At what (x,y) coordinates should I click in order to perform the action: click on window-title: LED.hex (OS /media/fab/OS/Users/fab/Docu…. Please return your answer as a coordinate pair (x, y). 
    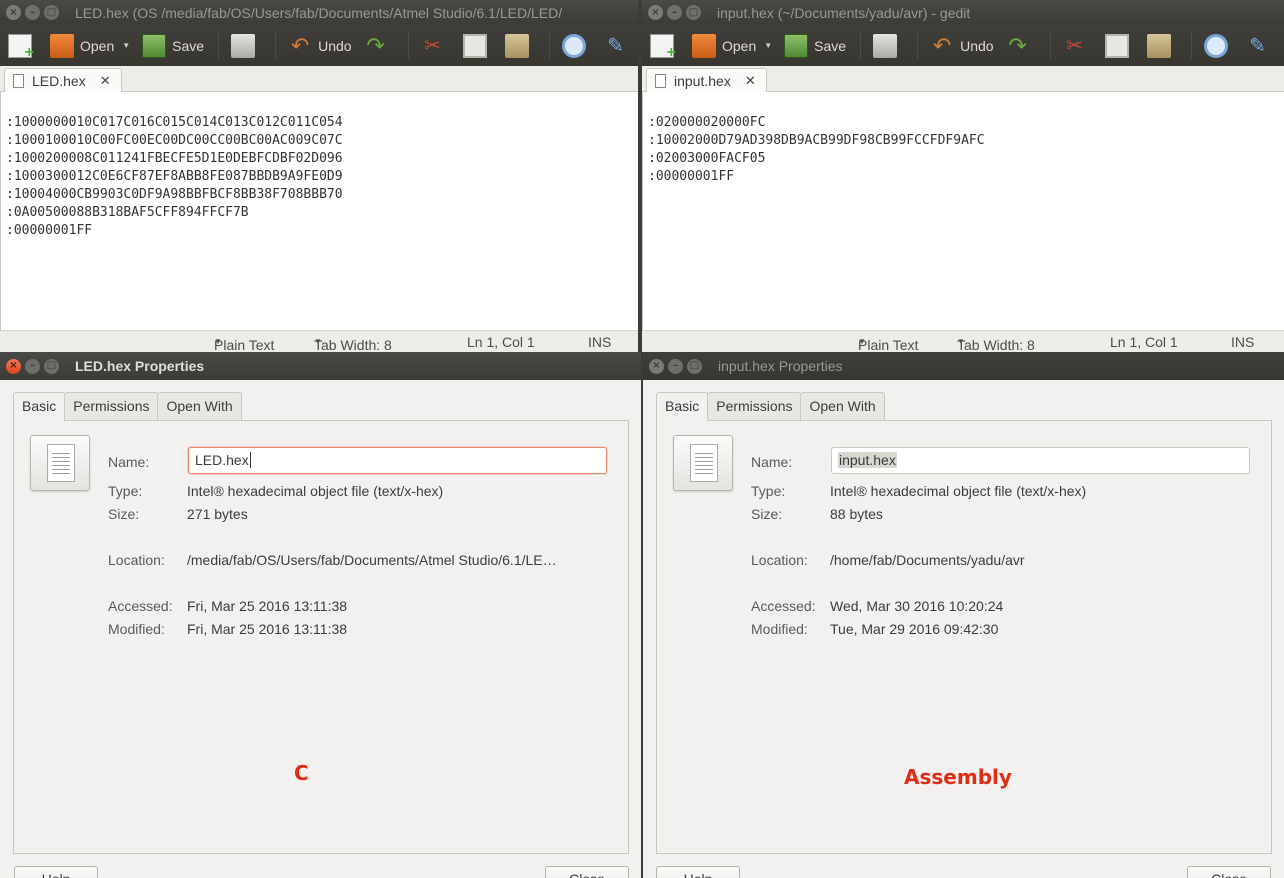
    Looking at the image, I should click on (319, 12).